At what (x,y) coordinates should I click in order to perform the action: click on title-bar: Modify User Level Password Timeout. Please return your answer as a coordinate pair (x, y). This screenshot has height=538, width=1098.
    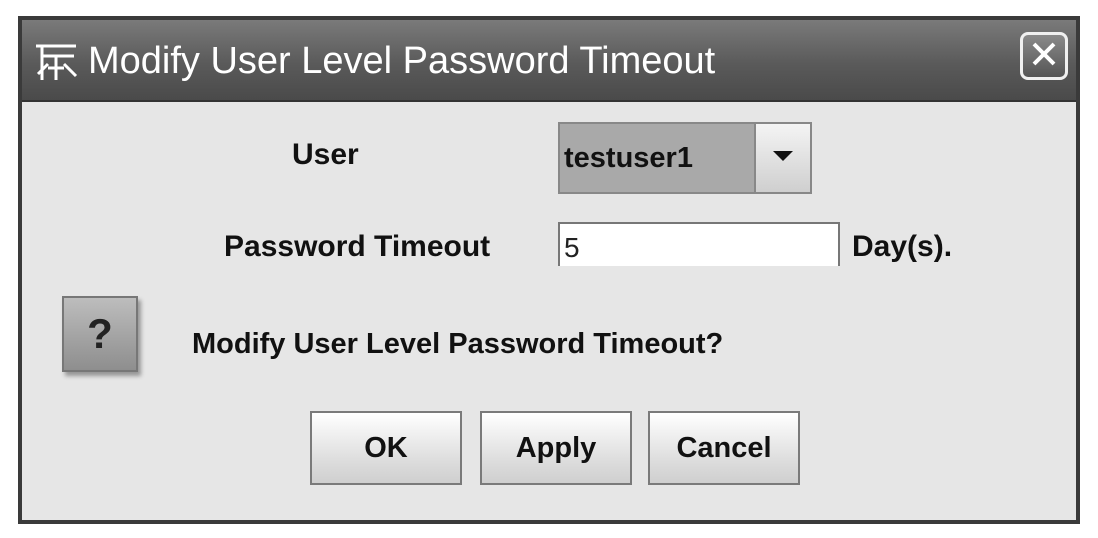
    Looking at the image, I should click on (549, 61).